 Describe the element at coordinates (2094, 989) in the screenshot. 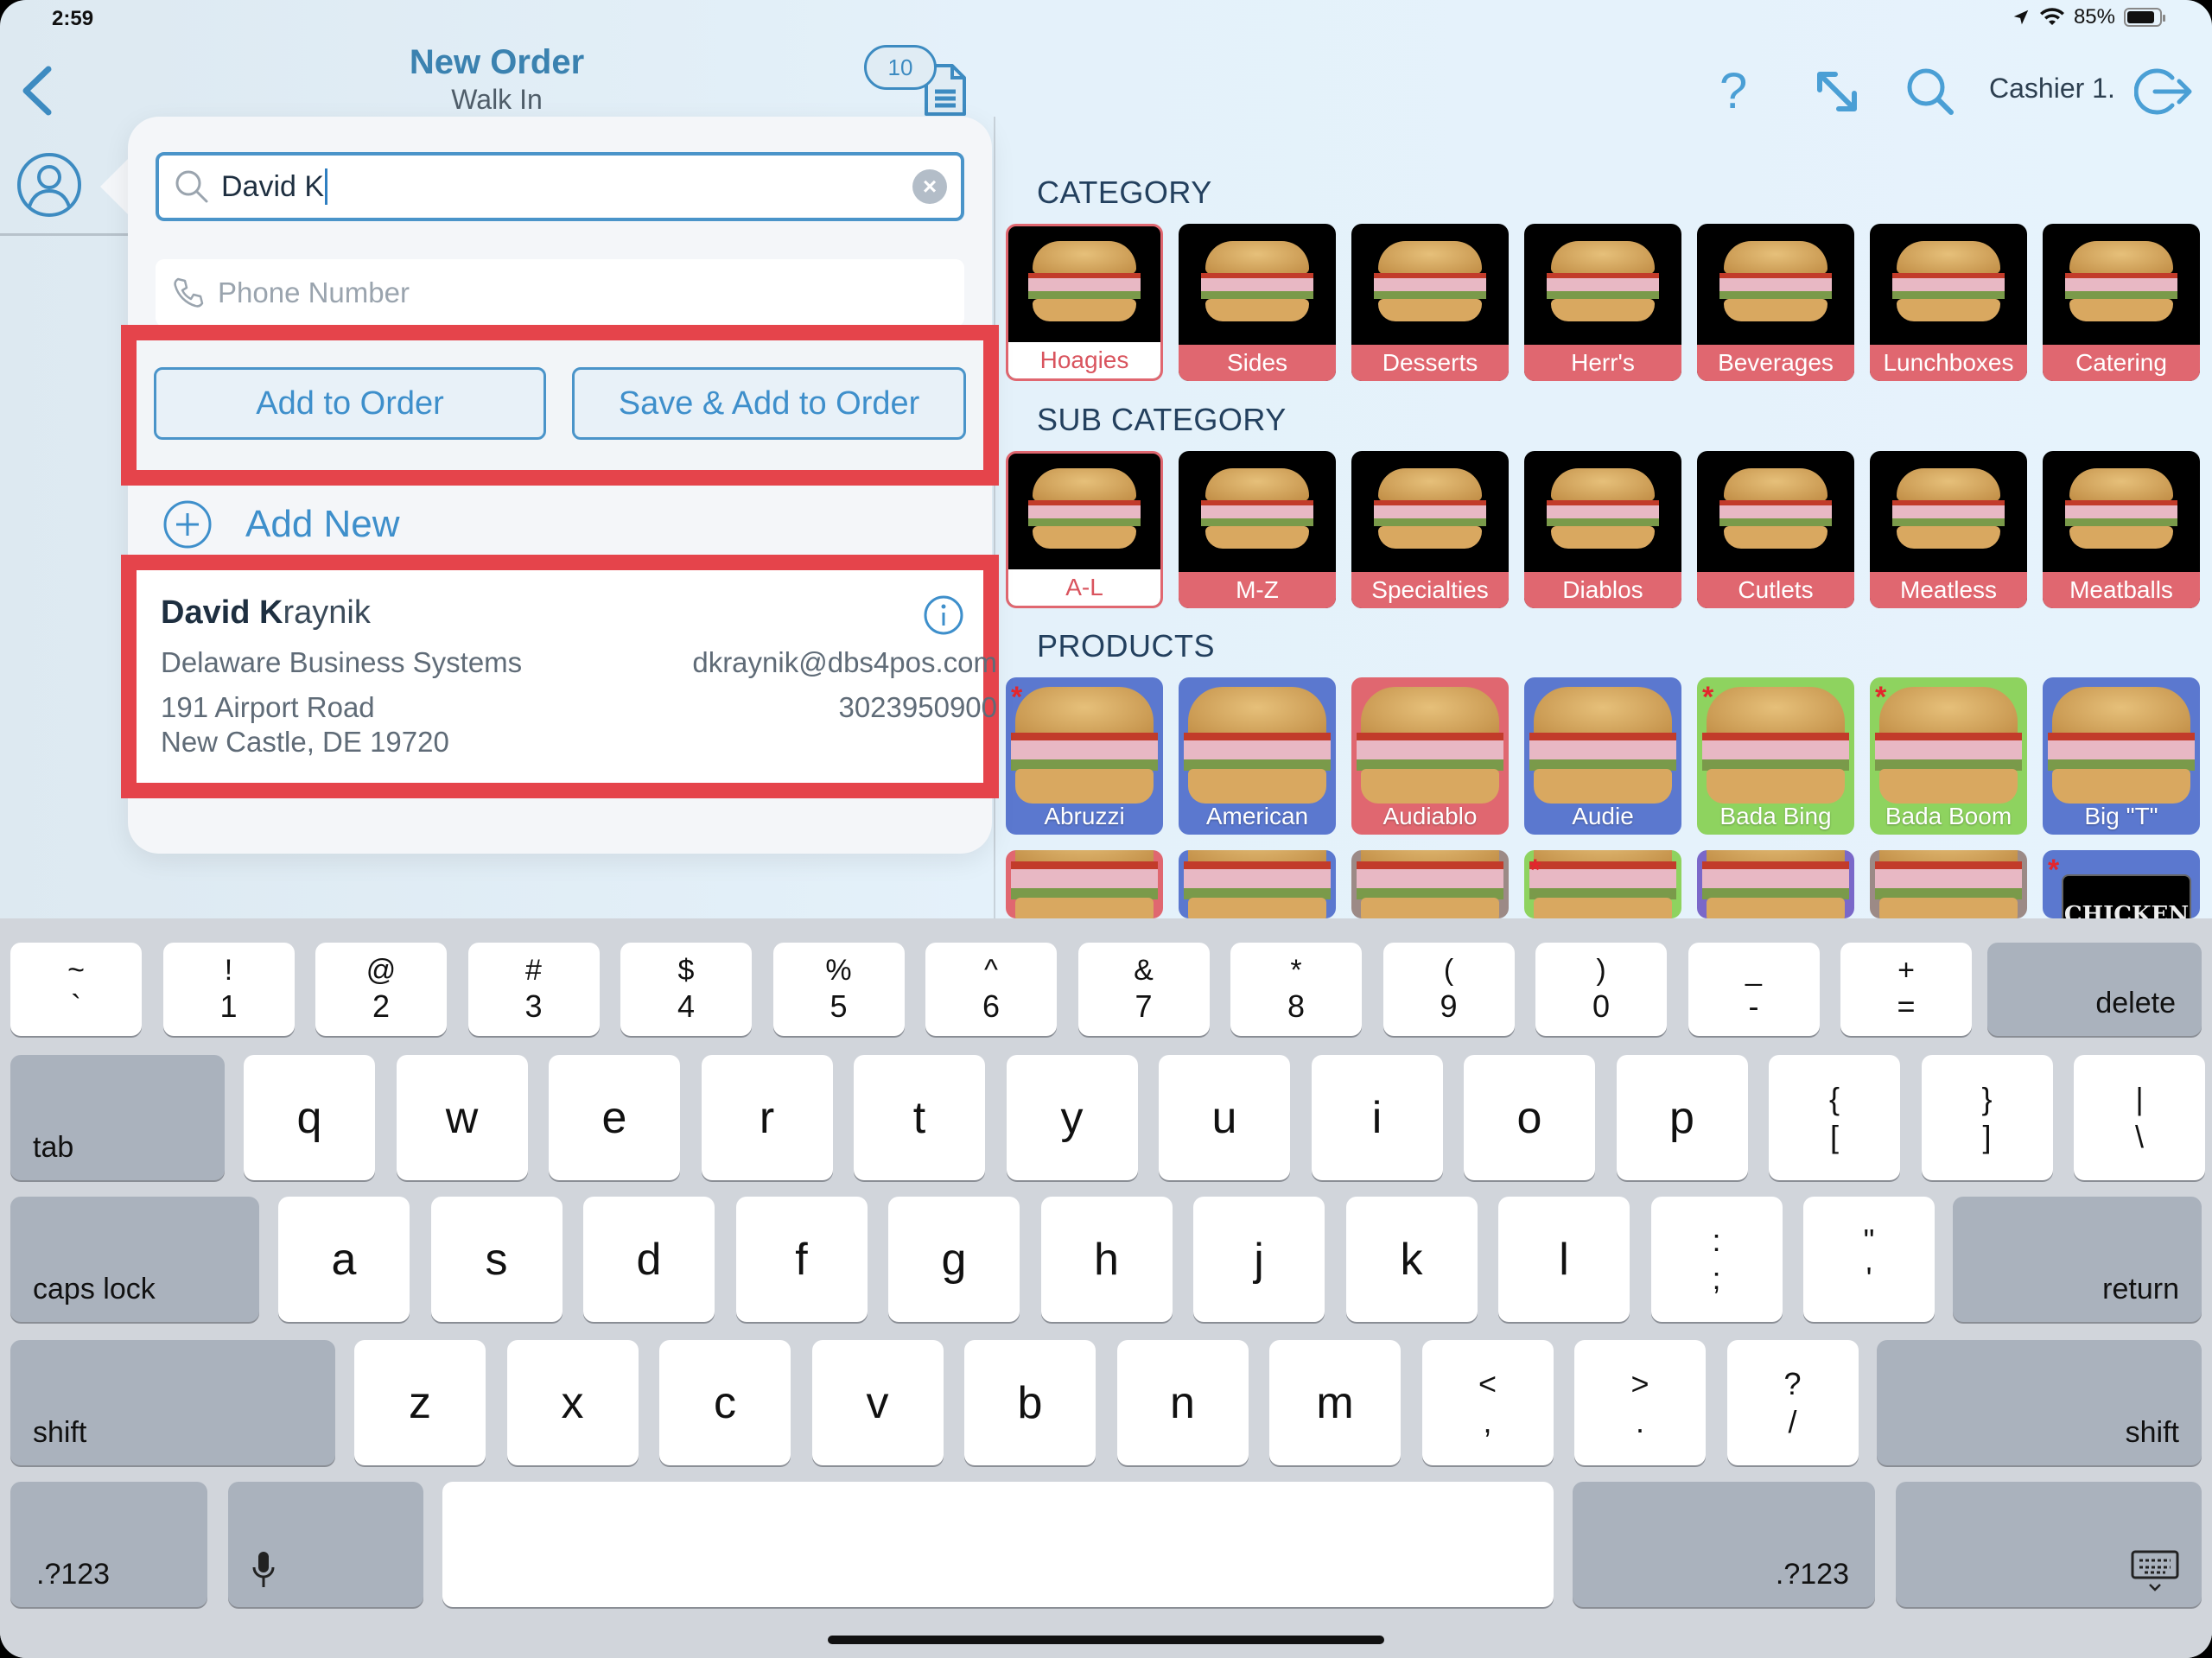

I see `delete-key: delete` at that location.